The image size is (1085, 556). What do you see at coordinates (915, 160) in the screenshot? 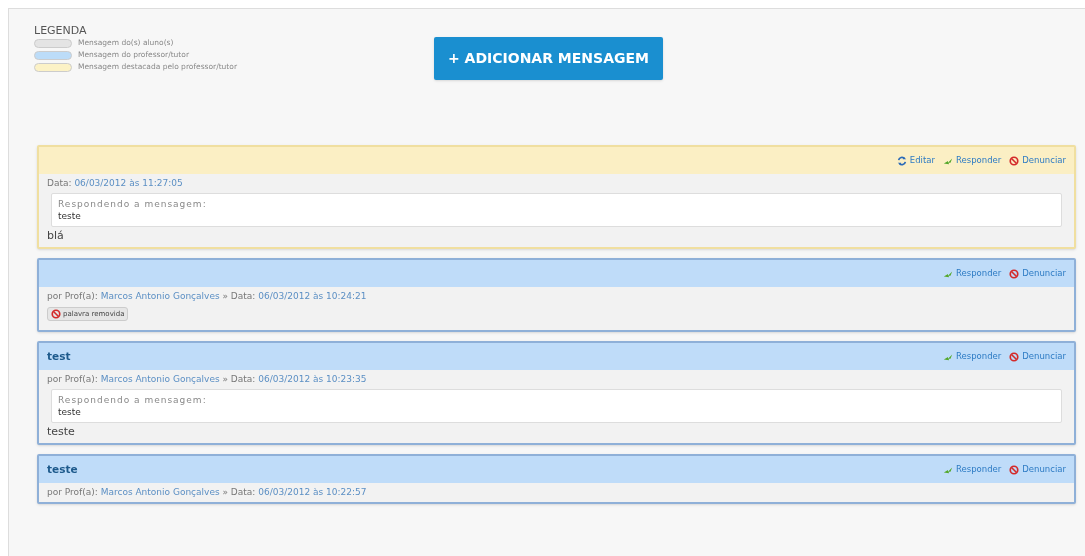
I see `edit-link: Editar` at bounding box center [915, 160].